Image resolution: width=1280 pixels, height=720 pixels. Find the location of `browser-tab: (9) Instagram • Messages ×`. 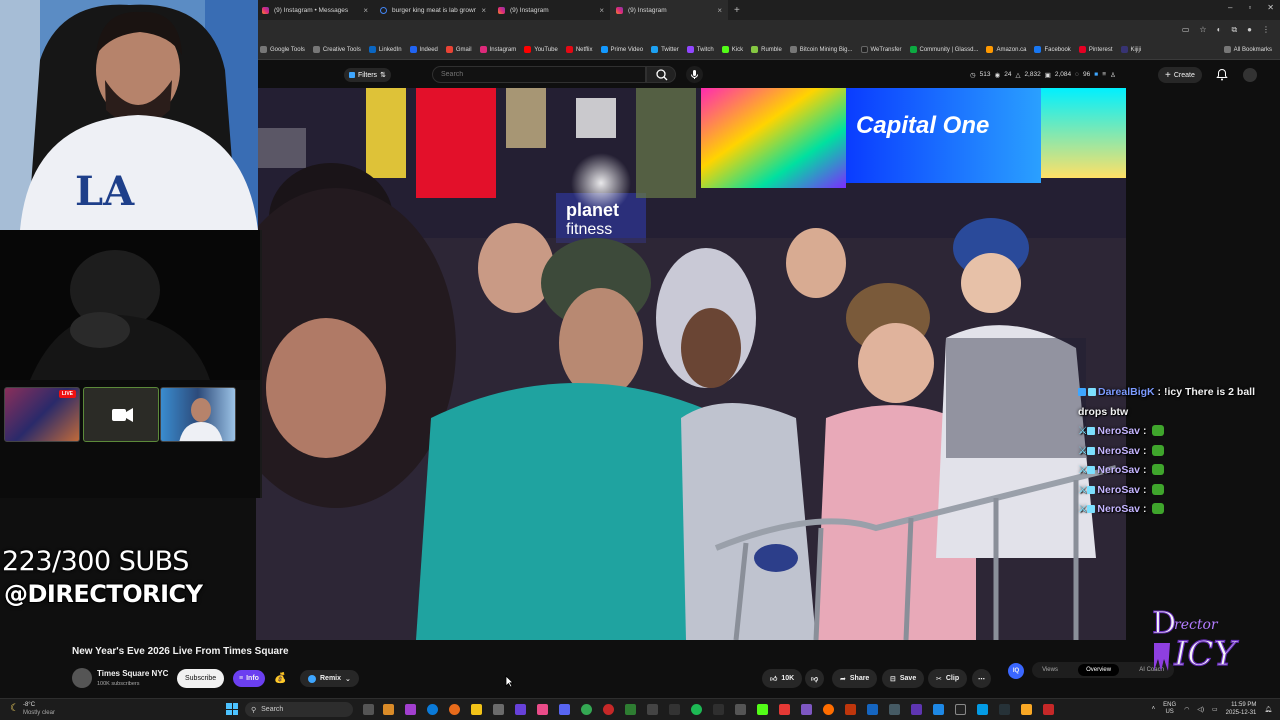

browser-tab: (9) Instagram • Messages × is located at coordinates (315, 10).